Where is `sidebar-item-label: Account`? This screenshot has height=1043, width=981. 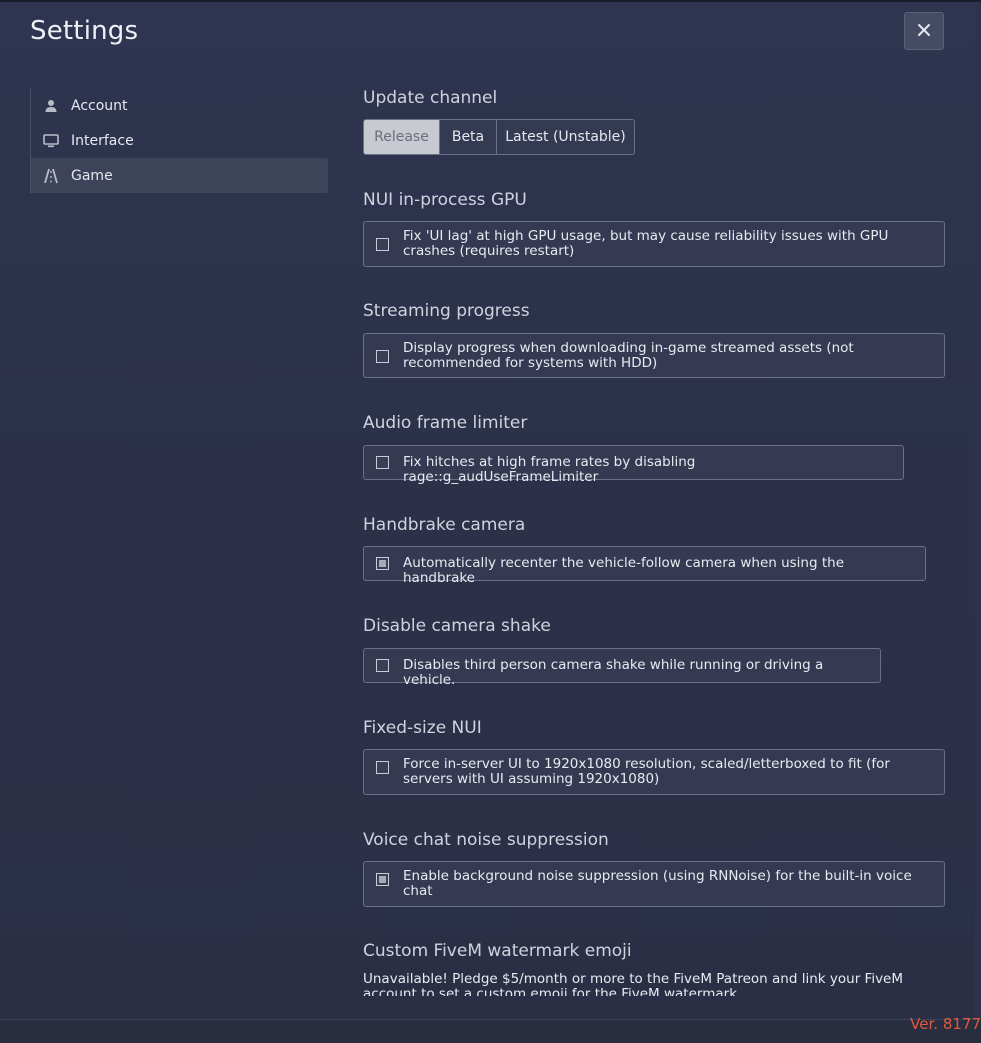 sidebar-item-label: Account is located at coordinates (99, 105).